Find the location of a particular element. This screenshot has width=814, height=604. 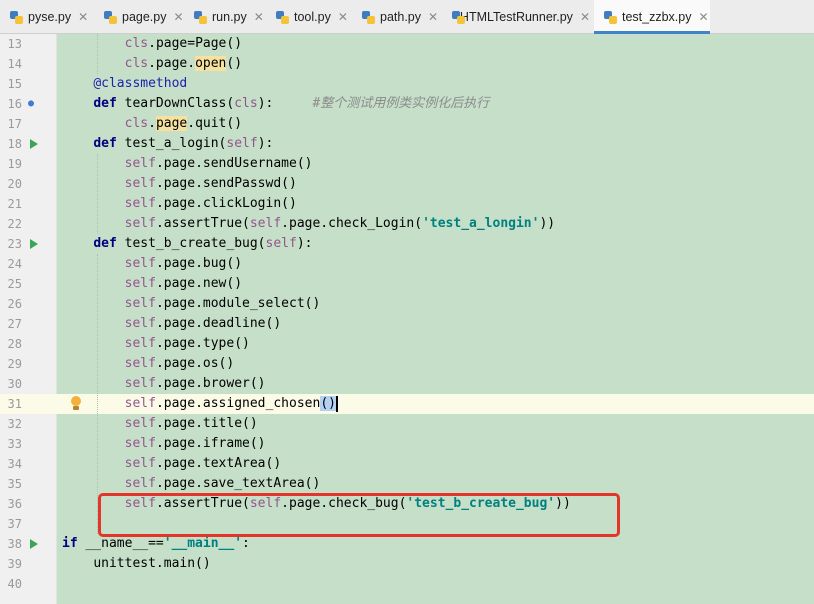

code-line: 35 self.page.save_textArea() is located at coordinates (407, 484).